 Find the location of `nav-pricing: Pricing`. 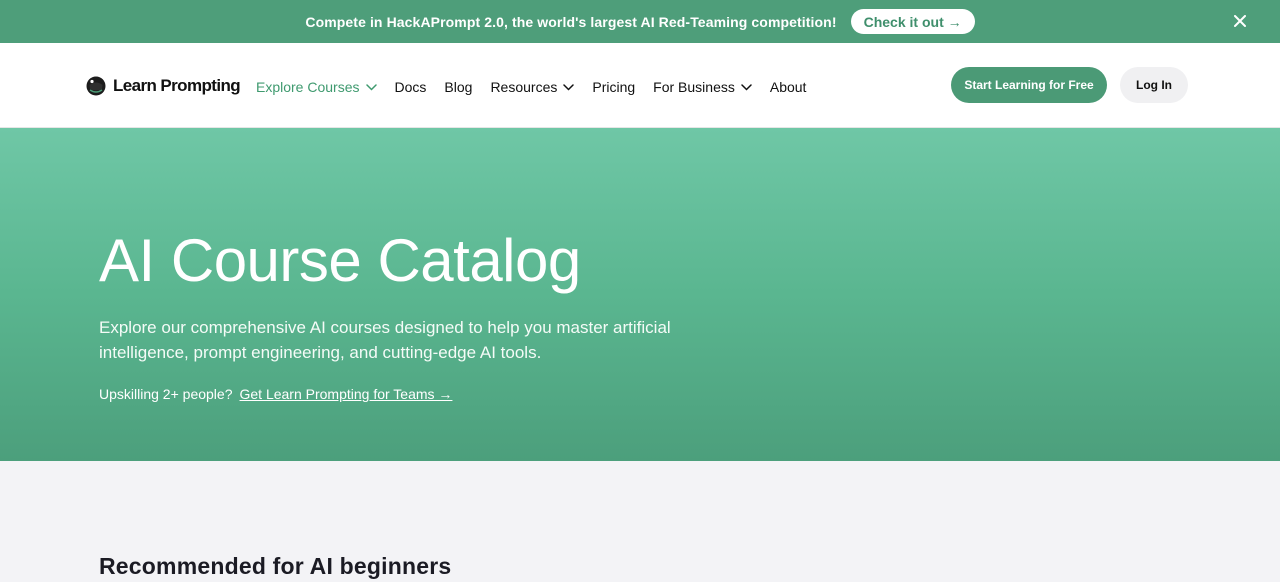

nav-pricing: Pricing is located at coordinates (613, 87).